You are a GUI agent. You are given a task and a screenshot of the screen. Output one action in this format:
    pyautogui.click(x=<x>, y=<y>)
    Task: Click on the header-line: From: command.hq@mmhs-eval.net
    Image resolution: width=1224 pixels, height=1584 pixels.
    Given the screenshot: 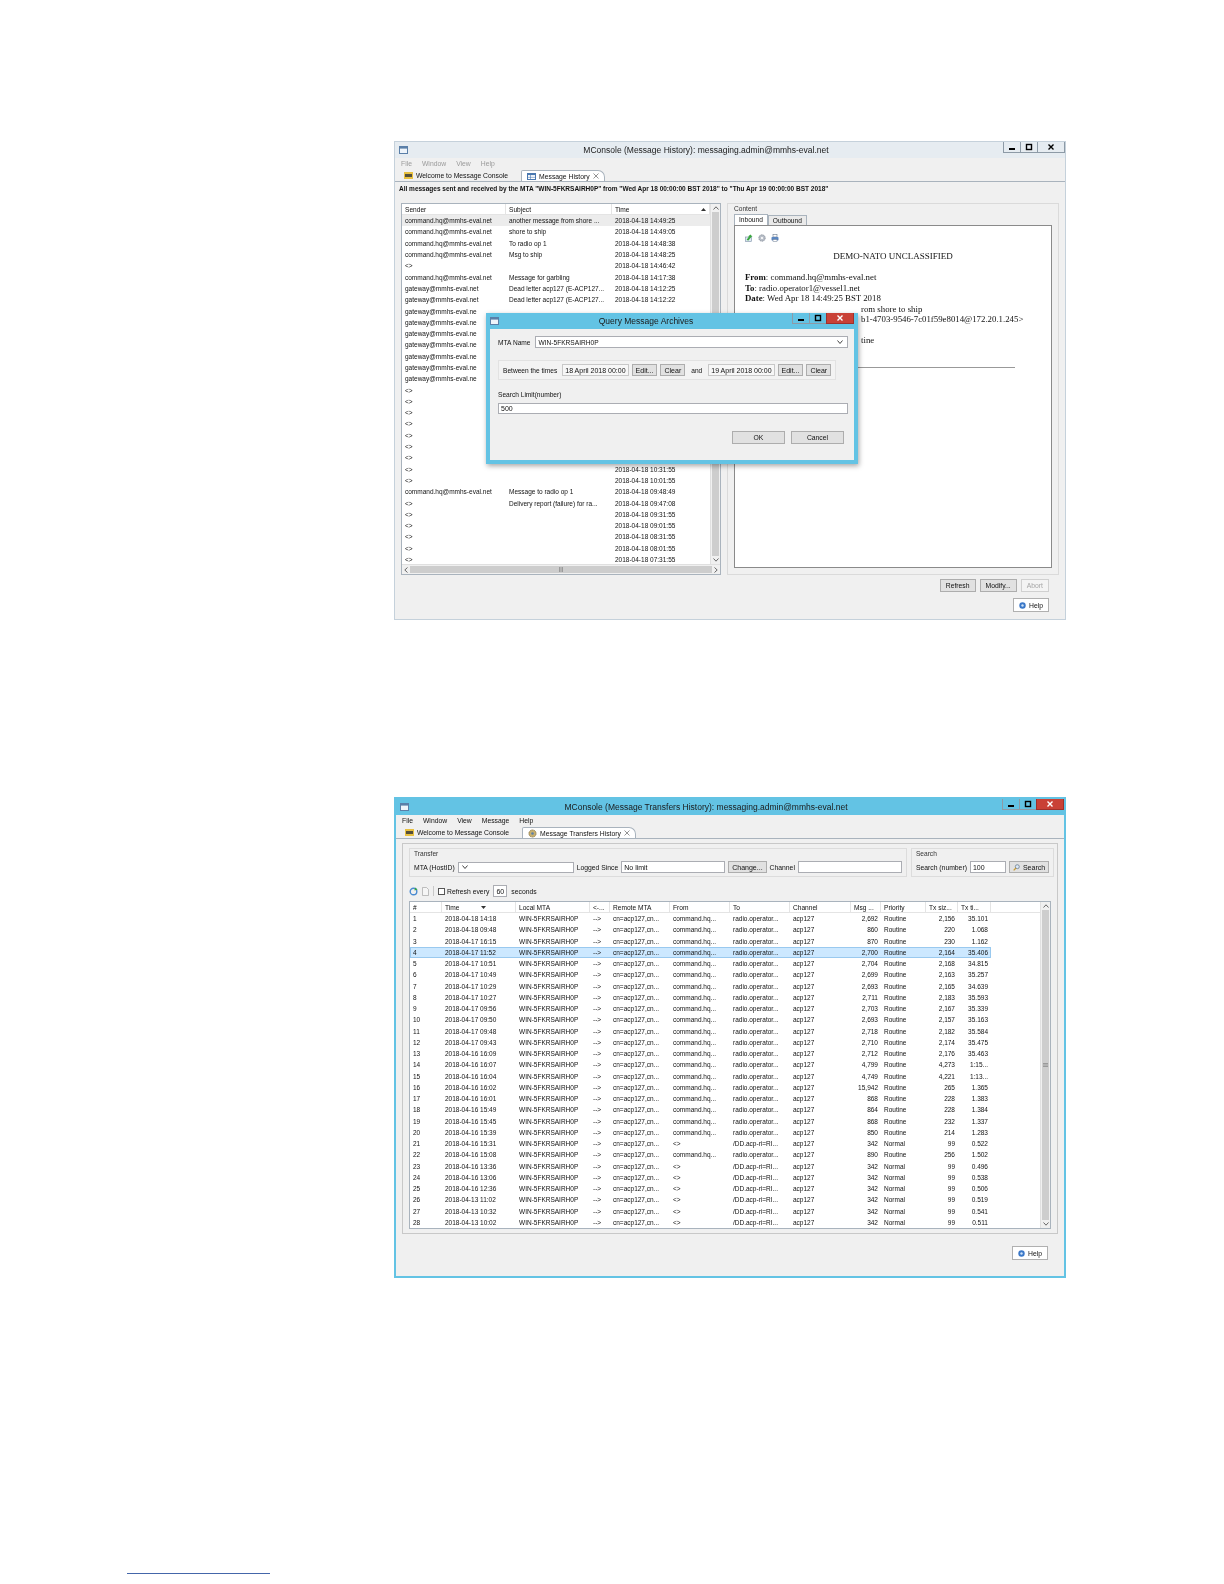 What is the action you would take?
    pyautogui.click(x=811, y=277)
    